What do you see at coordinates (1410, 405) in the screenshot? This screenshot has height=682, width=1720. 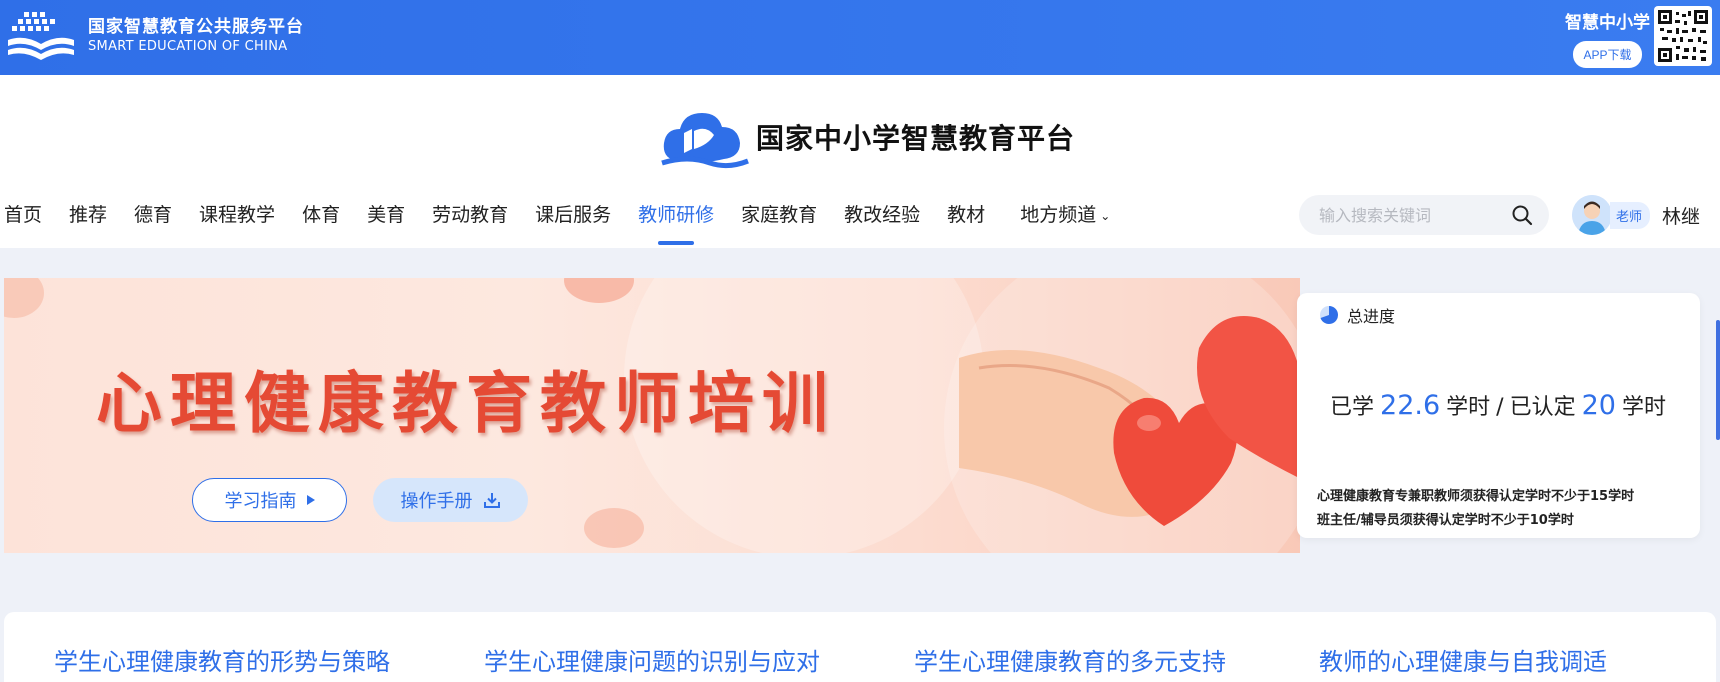 I see `learned-hours: 22.6` at bounding box center [1410, 405].